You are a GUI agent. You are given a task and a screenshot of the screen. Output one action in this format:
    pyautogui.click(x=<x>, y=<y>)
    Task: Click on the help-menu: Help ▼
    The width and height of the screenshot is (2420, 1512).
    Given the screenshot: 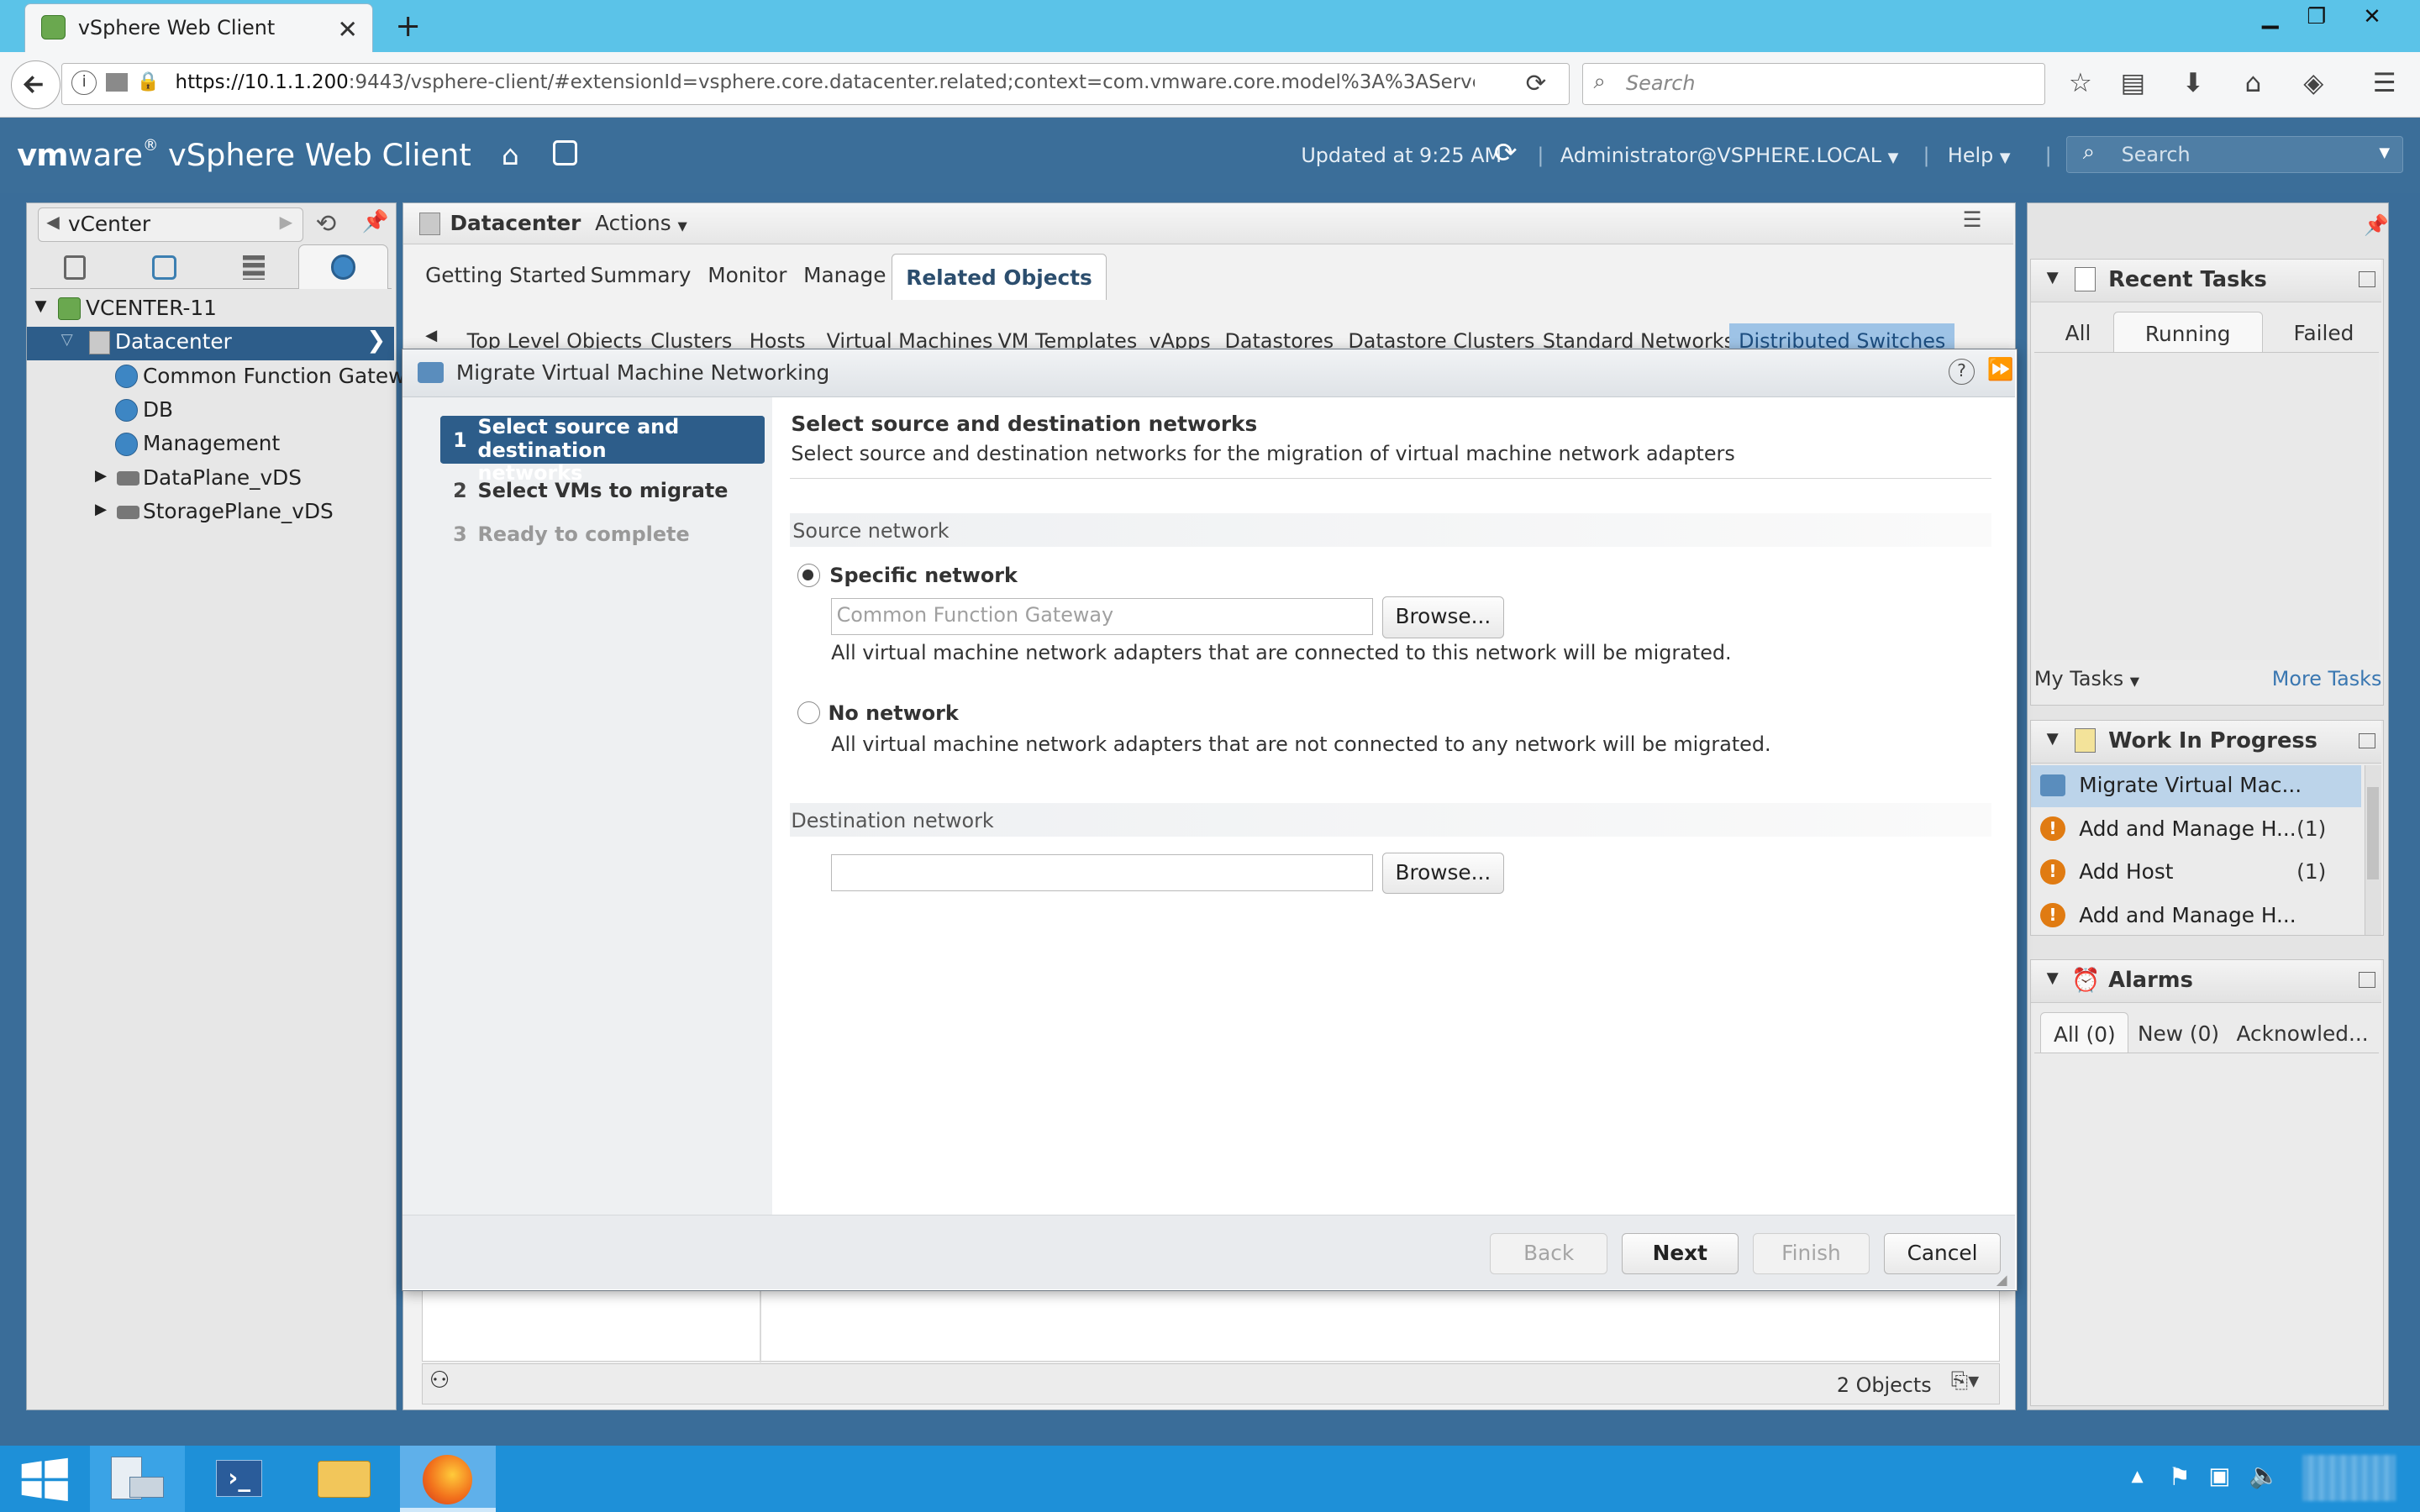 What is the action you would take?
    pyautogui.click(x=1980, y=155)
    